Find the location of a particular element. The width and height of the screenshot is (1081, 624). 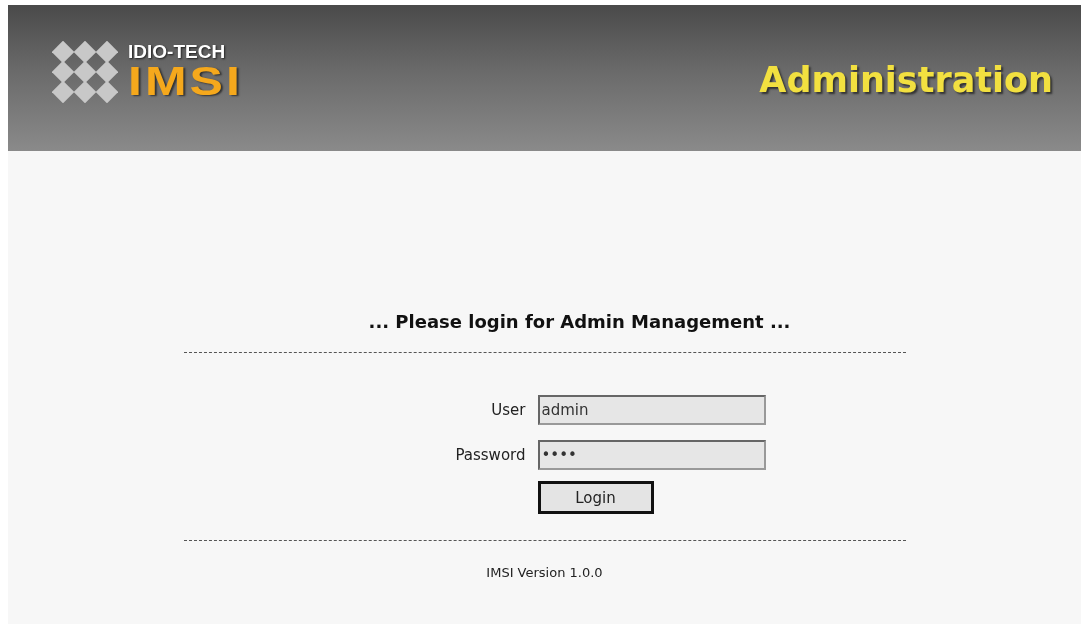

field-label: User is located at coordinates (508, 410).